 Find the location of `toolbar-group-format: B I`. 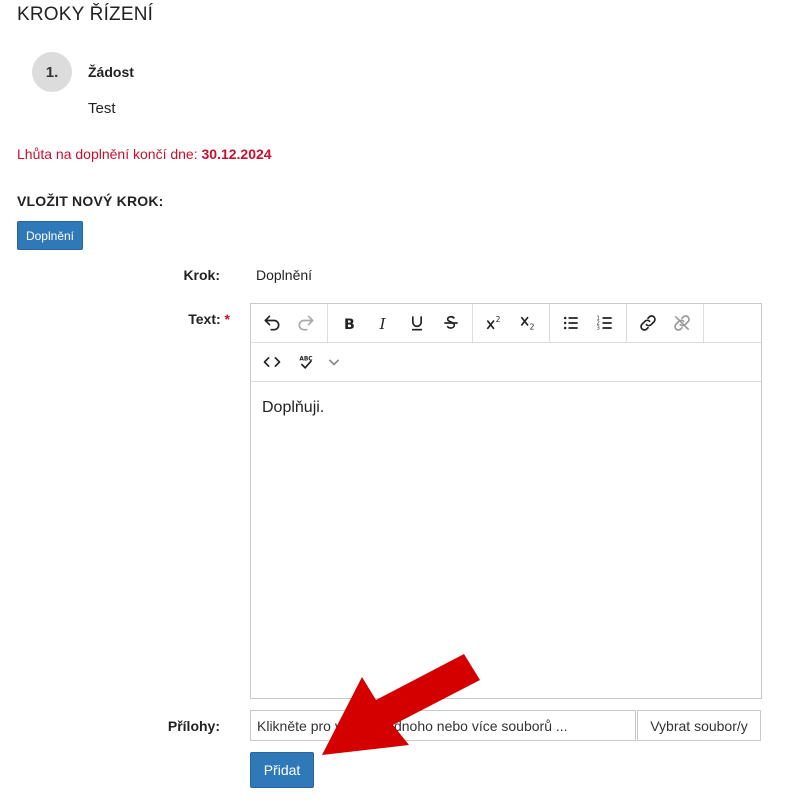

toolbar-group-format: B I is located at coordinates (400, 323).